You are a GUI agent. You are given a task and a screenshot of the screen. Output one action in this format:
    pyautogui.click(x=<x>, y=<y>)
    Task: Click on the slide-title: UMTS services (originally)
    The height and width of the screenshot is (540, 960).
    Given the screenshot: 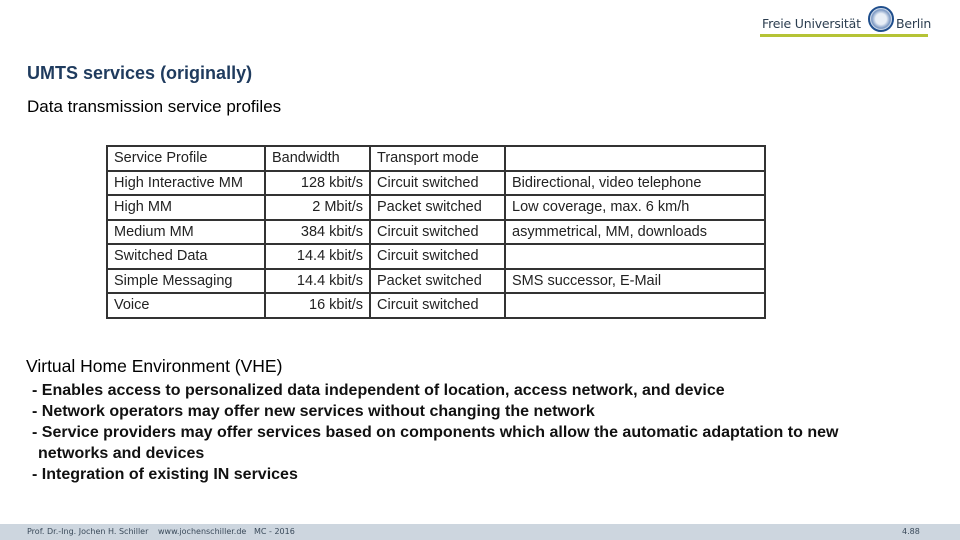 What is the action you would take?
    pyautogui.click(x=140, y=73)
    